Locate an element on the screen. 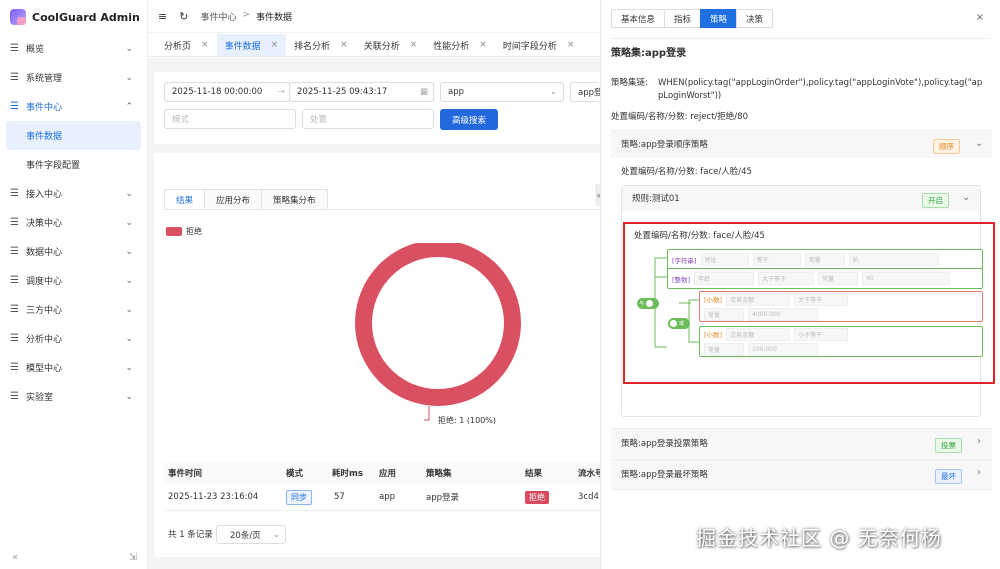  app-logo: CoolGuard Admin is located at coordinates (73, 17).